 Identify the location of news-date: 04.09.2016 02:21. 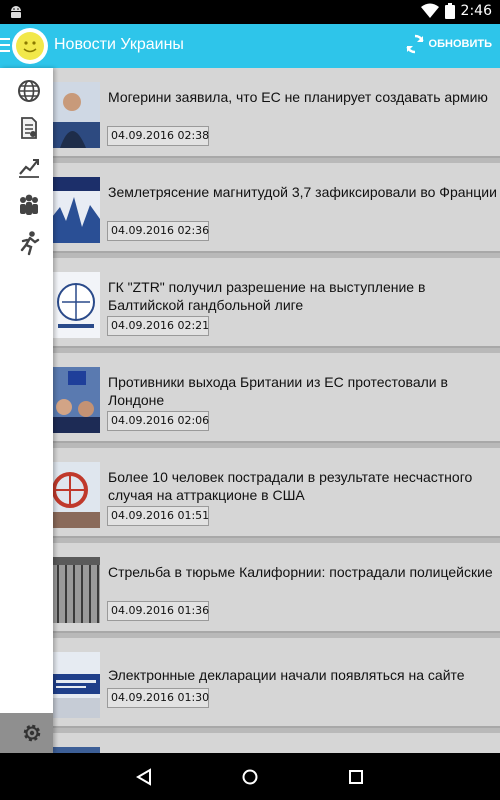
(158, 326).